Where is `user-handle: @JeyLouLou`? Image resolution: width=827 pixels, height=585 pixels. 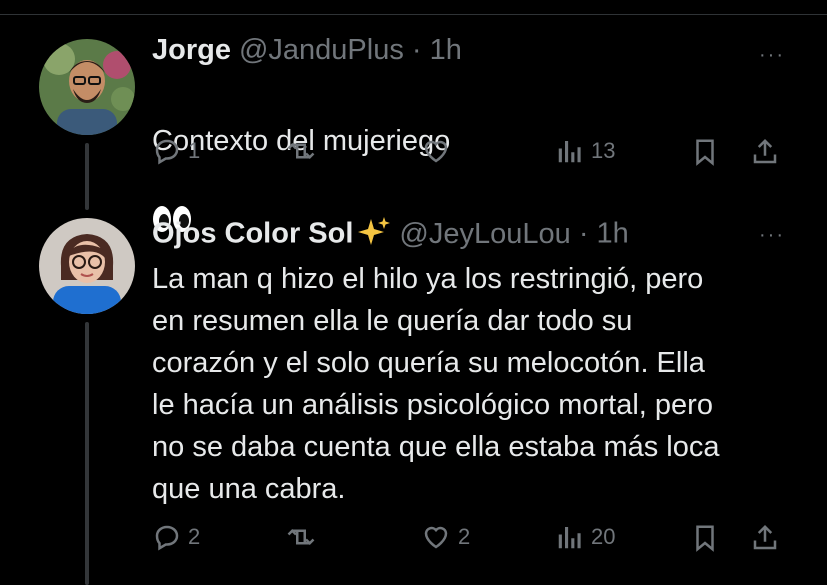
user-handle: @JeyLouLou is located at coordinates (484, 234).